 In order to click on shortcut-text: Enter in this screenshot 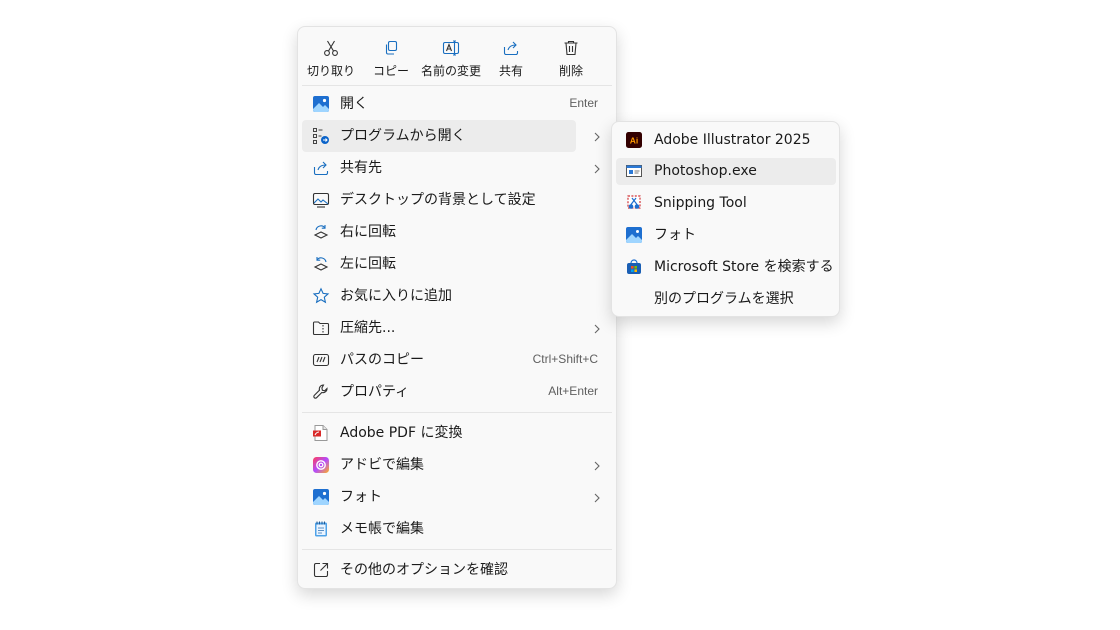, I will do `click(583, 103)`.